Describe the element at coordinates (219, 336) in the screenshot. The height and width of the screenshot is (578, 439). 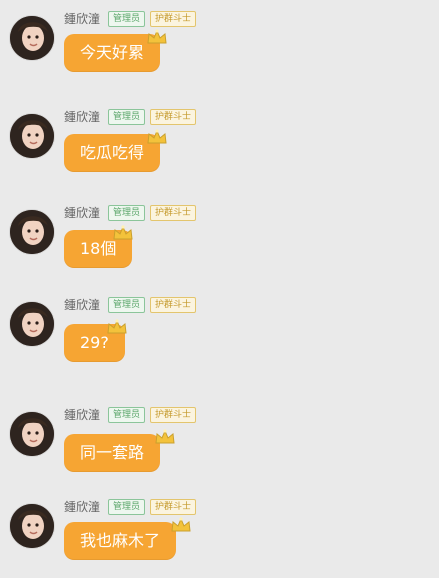
I see `chat-message: 鍾欣潼 管理员 护群斗士 29?` at that location.